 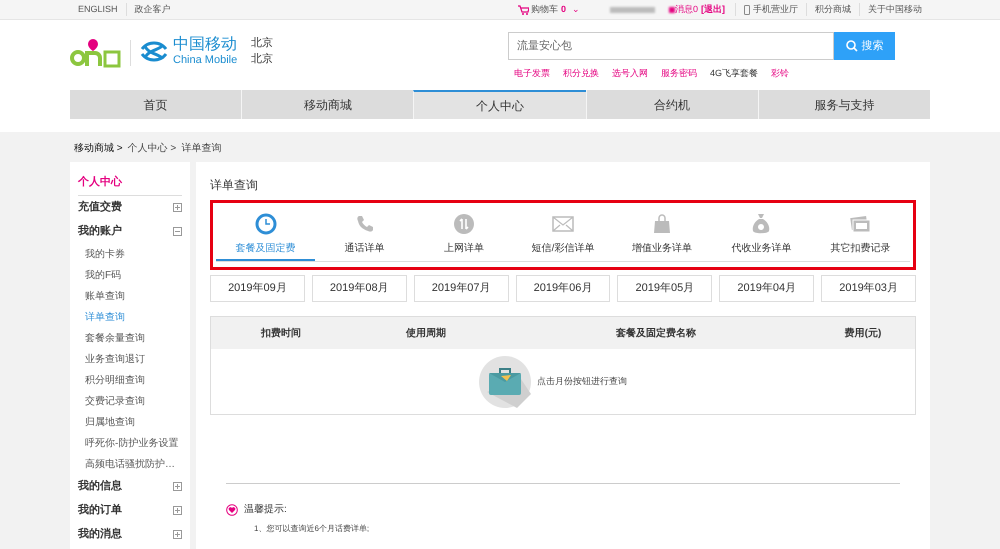 What do you see at coordinates (775, 9) in the screenshot?
I see `top-link: 手机营业厅` at bounding box center [775, 9].